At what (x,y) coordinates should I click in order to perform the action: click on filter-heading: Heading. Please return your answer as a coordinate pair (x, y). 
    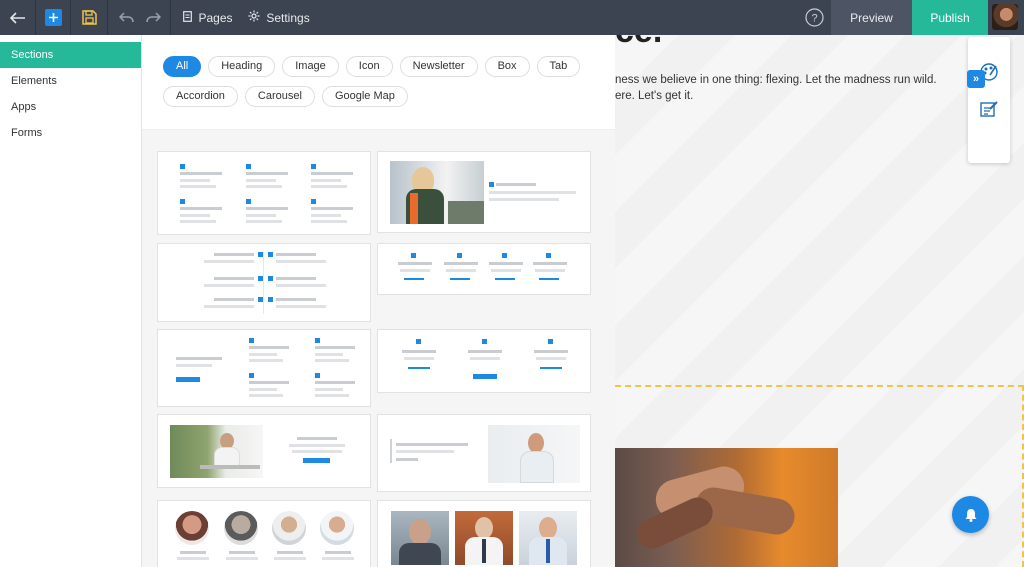
    Looking at the image, I should click on (242, 66).